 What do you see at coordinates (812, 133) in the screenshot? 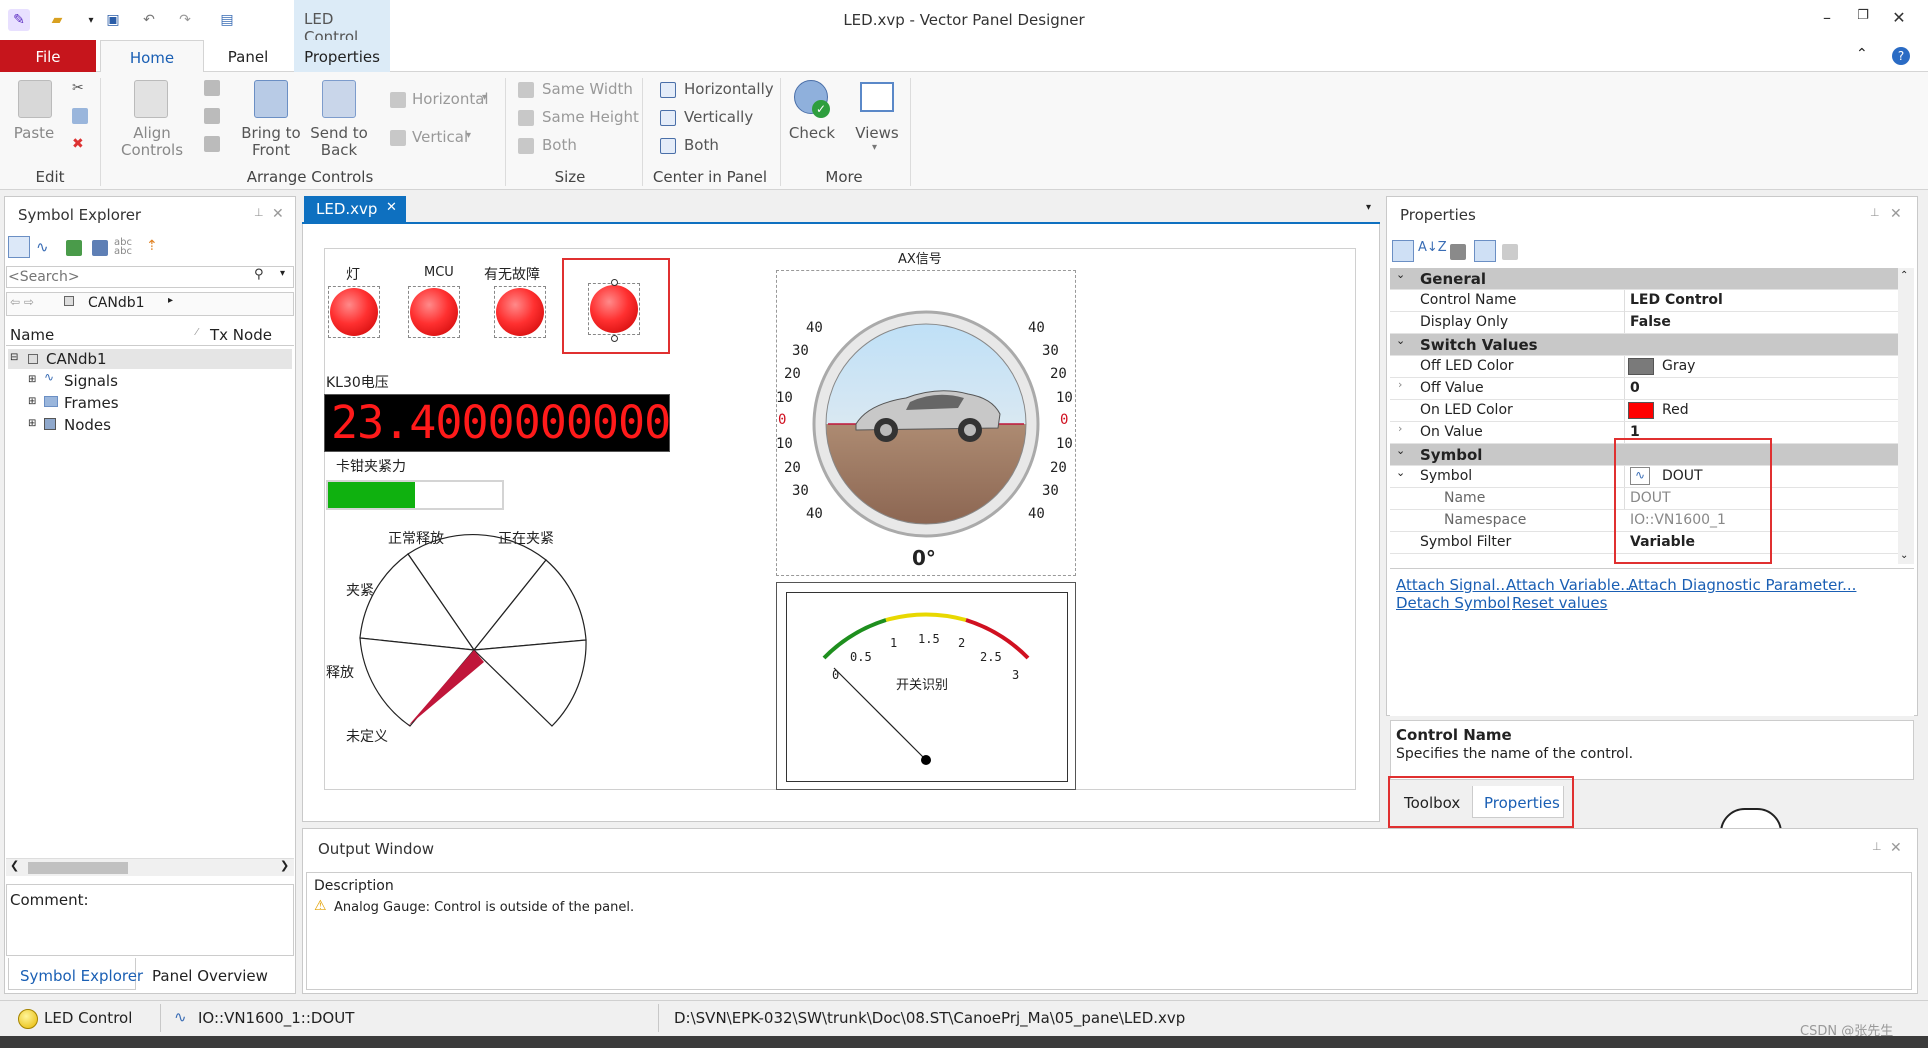
I see `check-button: Check` at bounding box center [812, 133].